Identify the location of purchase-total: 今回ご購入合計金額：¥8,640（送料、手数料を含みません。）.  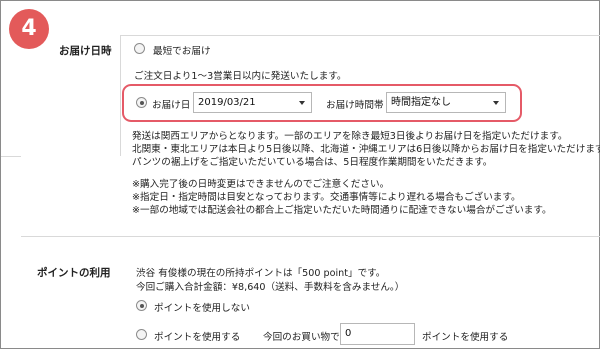
(270, 287).